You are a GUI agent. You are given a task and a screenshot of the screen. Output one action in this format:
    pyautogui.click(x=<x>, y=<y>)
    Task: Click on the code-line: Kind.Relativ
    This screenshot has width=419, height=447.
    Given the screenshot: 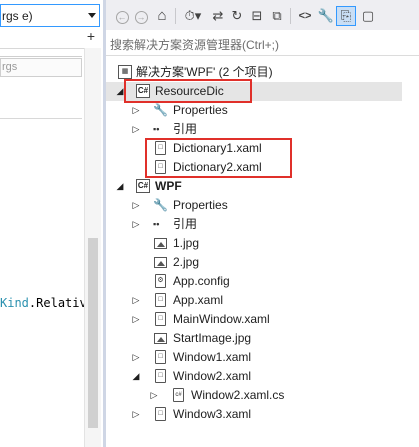 What is the action you would take?
    pyautogui.click(x=43, y=303)
    